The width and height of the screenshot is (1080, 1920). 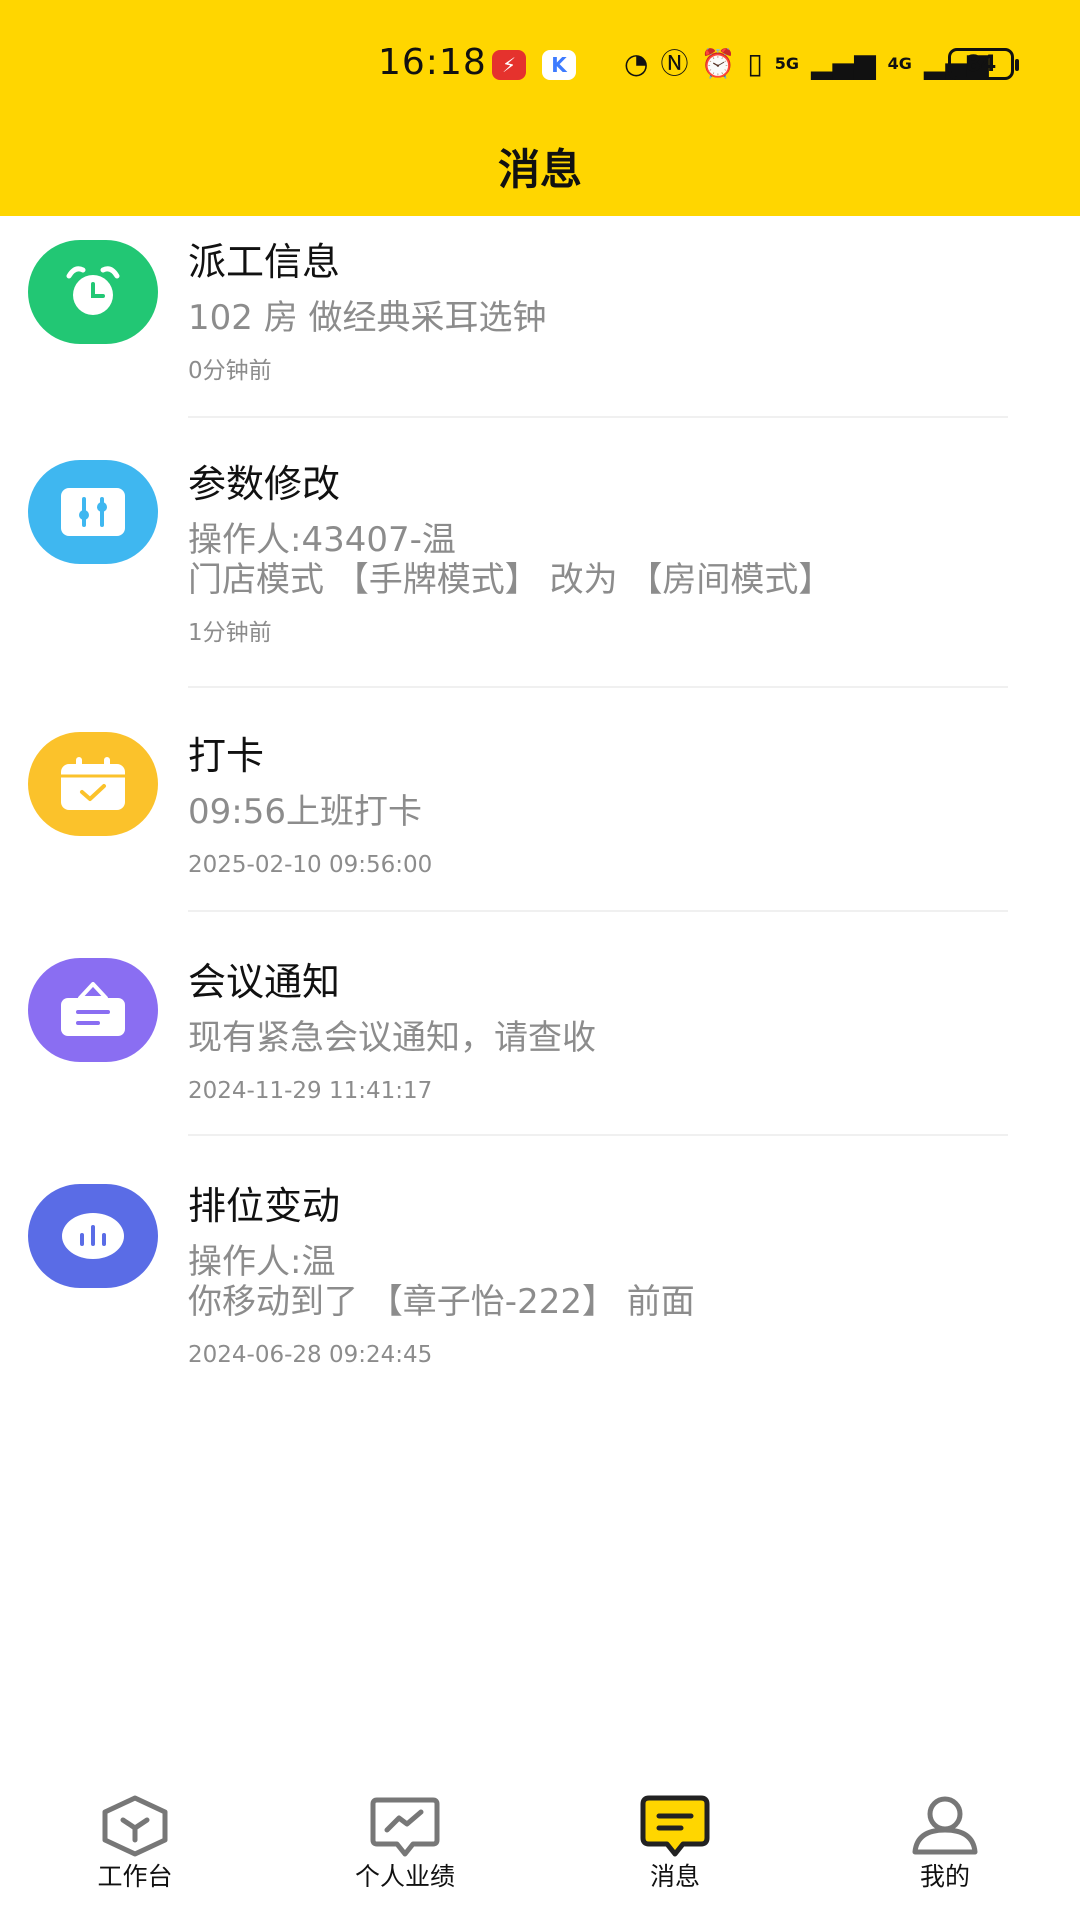 What do you see at coordinates (843, 63) in the screenshot?
I see `signal-bars-icon: ▂▄▆` at bounding box center [843, 63].